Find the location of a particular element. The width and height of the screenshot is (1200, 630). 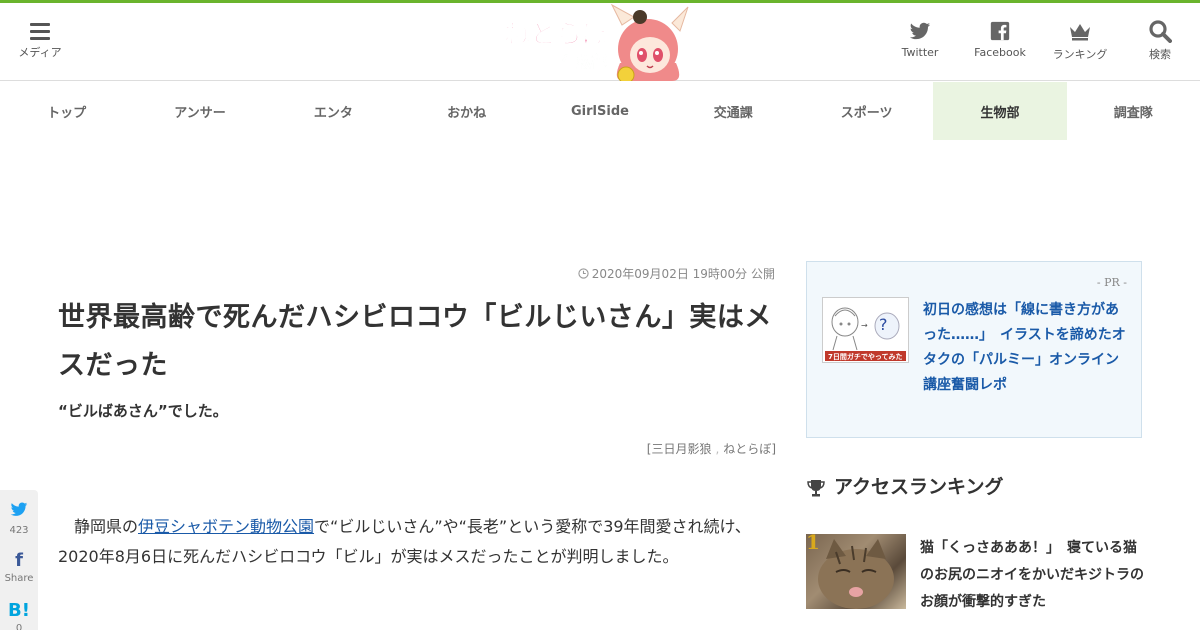

svg-text: 生物部 is located at coordinates (584, 62).